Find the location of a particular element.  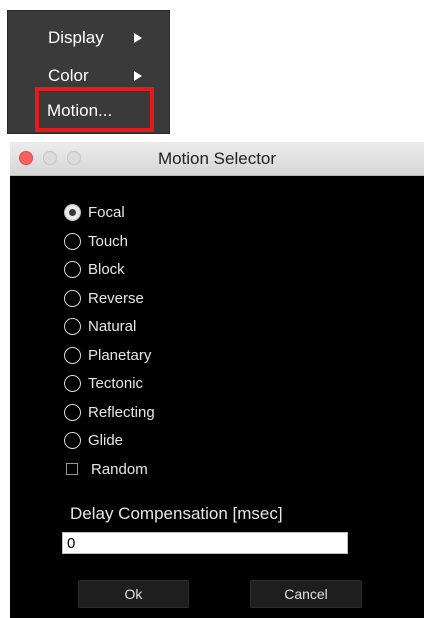

option-label: Random is located at coordinates (119, 469).